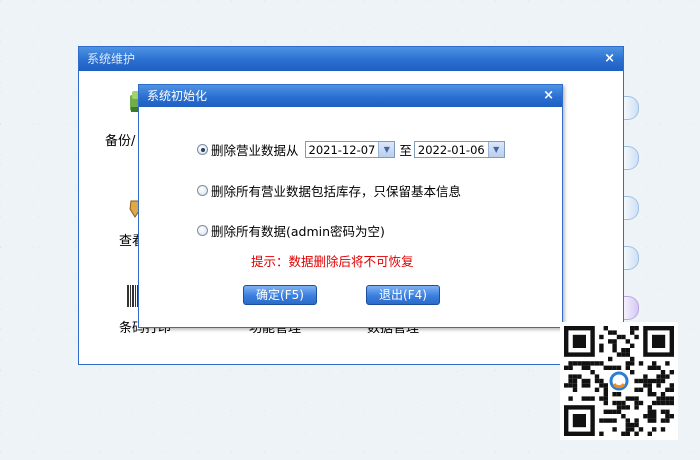  I want to click on to-date-picker: 2022-01-06 ▼, so click(459, 149).